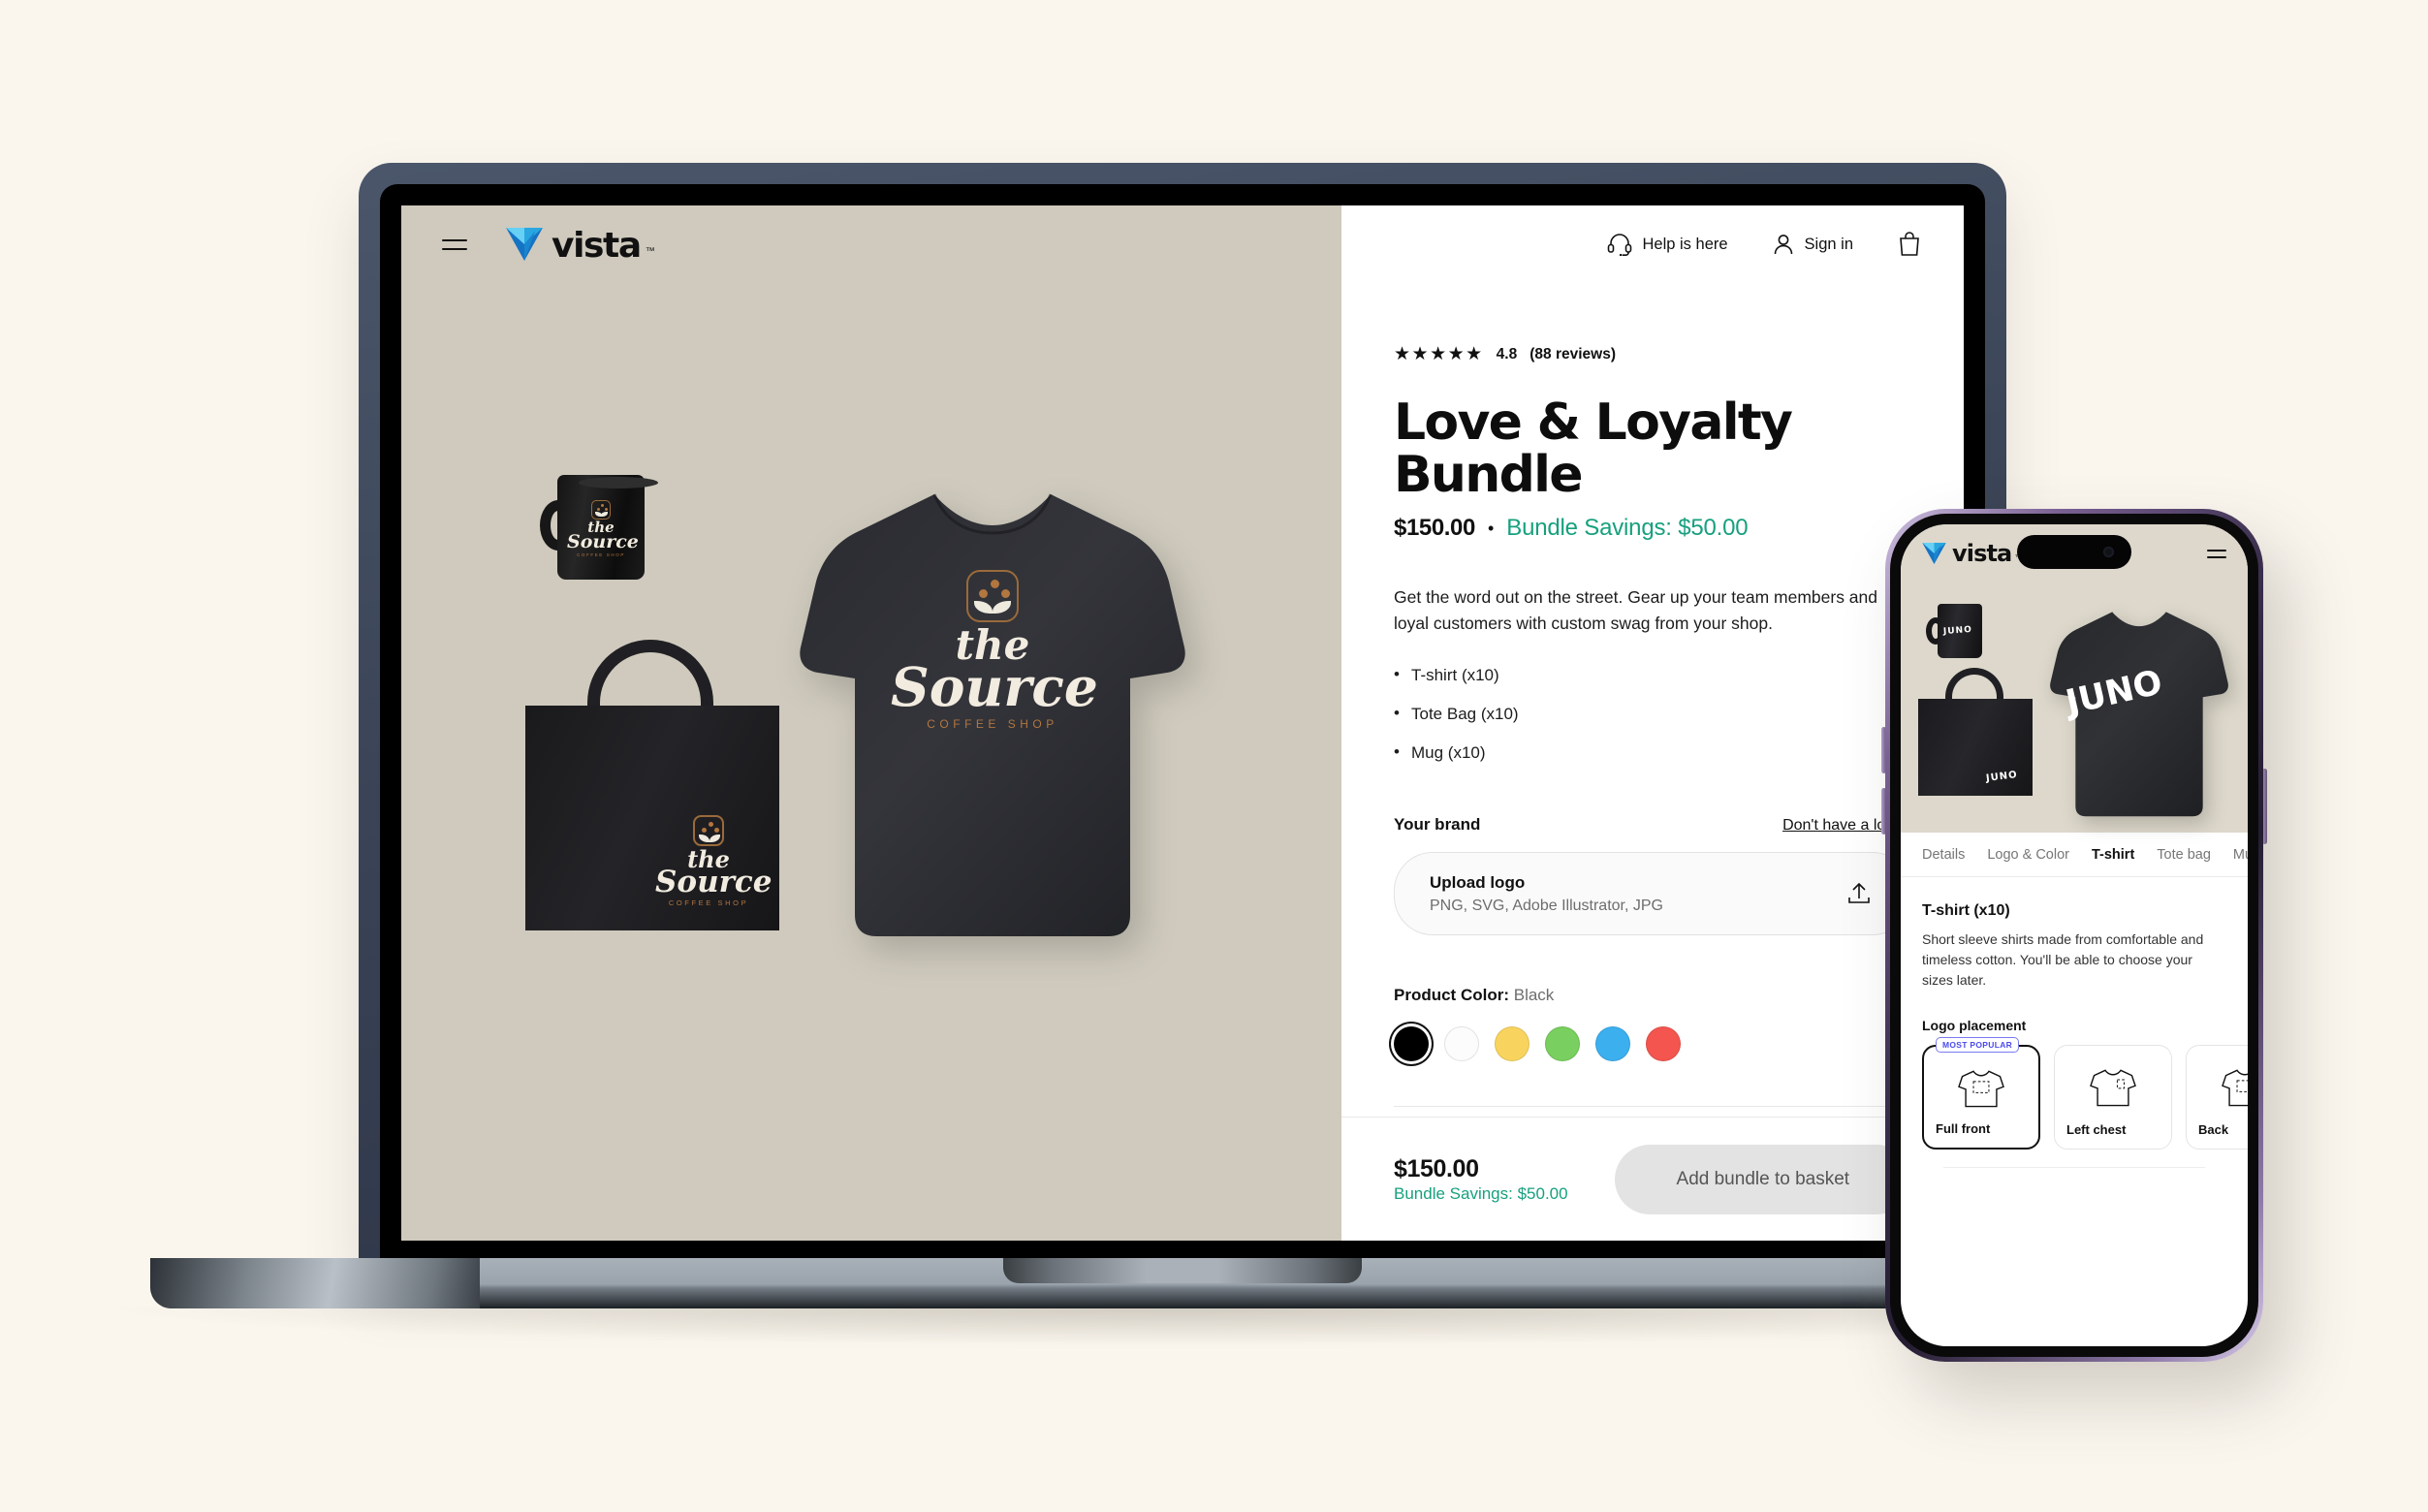 The width and height of the screenshot is (2428, 1512). Describe the element at coordinates (1976, 748) in the screenshot. I see `tote-body: JUNO` at that location.